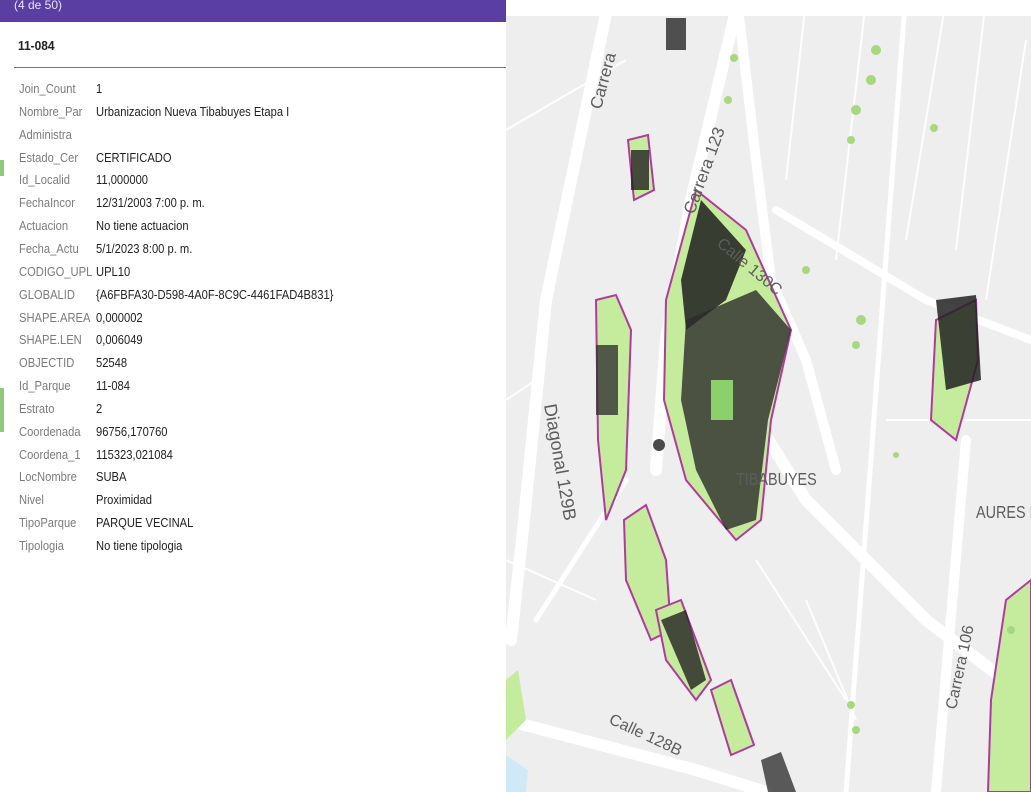 Image resolution: width=1031 pixels, height=792 pixels. I want to click on attribute-value: 0,006049, so click(119, 340).